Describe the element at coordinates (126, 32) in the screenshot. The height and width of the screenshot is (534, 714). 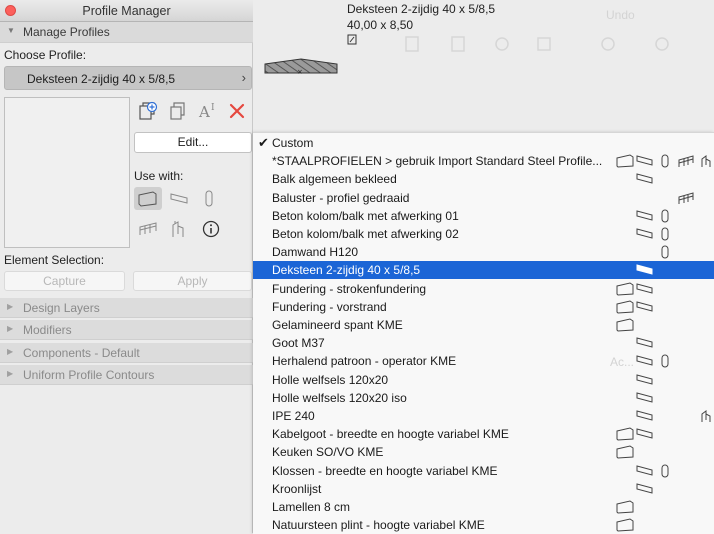
I see `section-manage-profiles: ▼ Manage Profiles` at that location.